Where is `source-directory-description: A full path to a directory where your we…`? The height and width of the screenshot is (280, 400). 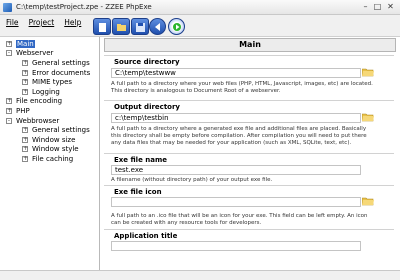
source-directory-description: A full path to a directory where your we… is located at coordinates (242, 87).